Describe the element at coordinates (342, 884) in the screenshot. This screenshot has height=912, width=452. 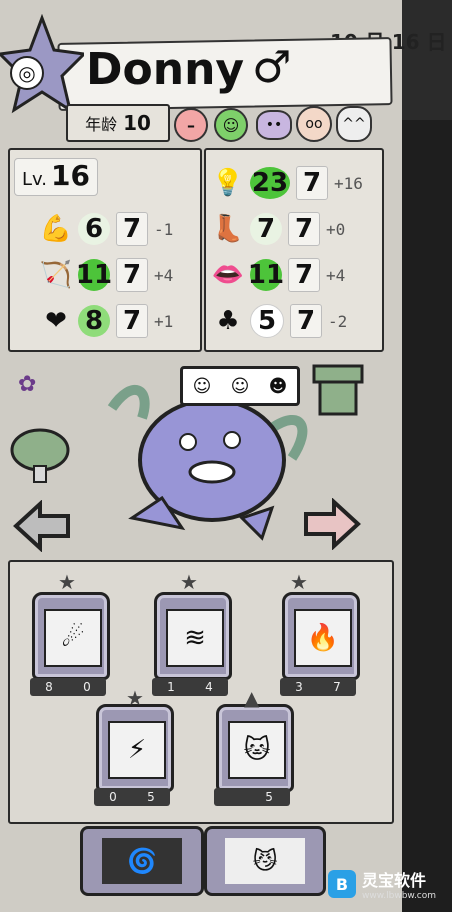
I see `brand-logo-icon: B` at that location.